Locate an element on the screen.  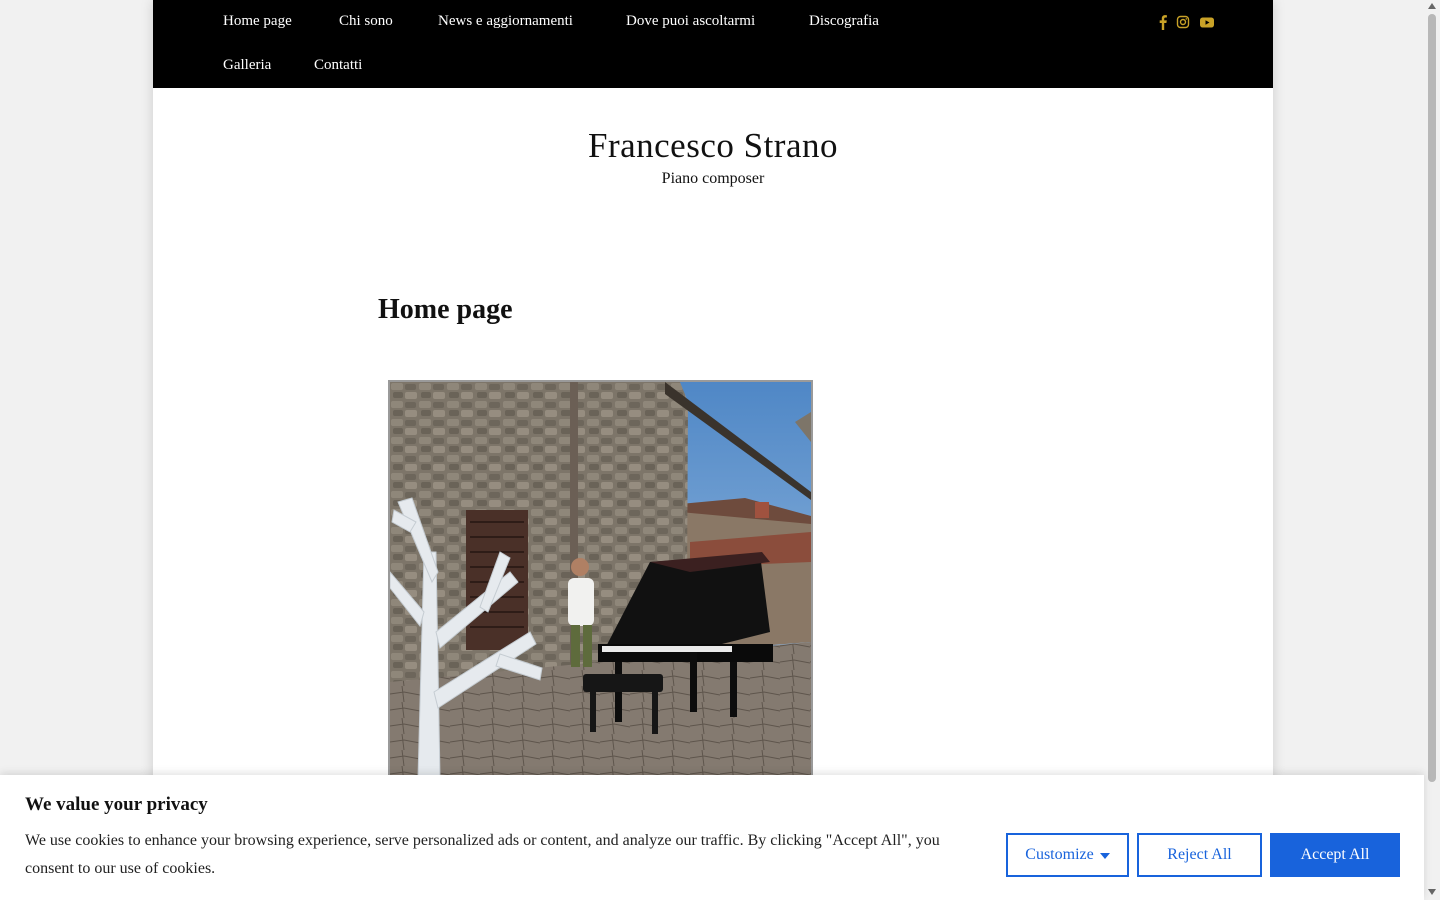
cookie-title: We value your privacy is located at coordinates (116, 804).